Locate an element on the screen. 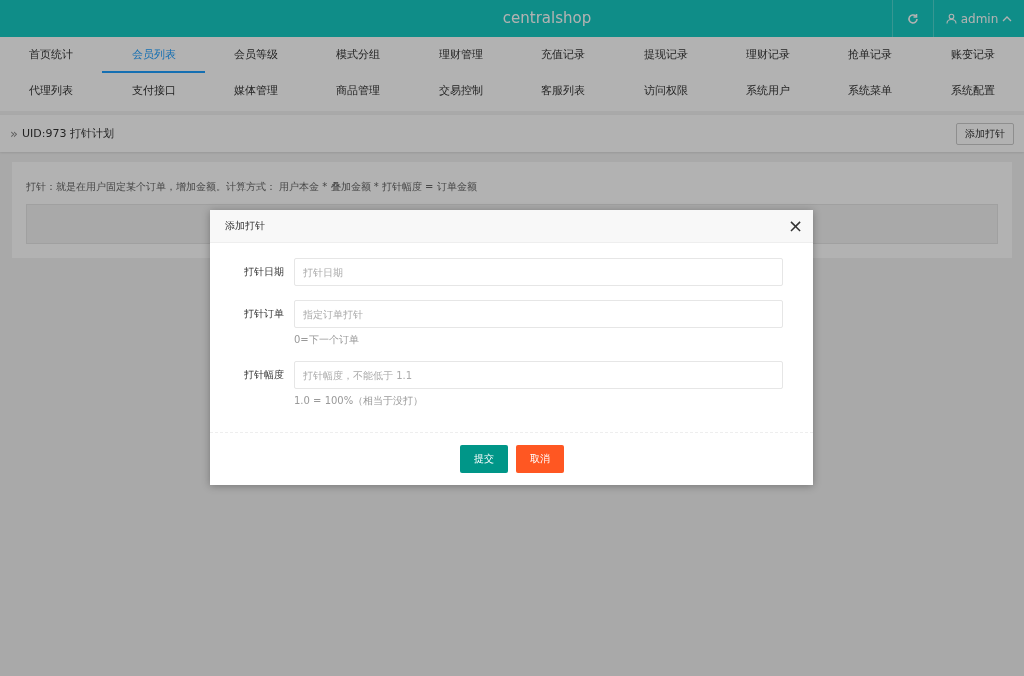  nav-tab: 会员等级 is located at coordinates (256, 55).